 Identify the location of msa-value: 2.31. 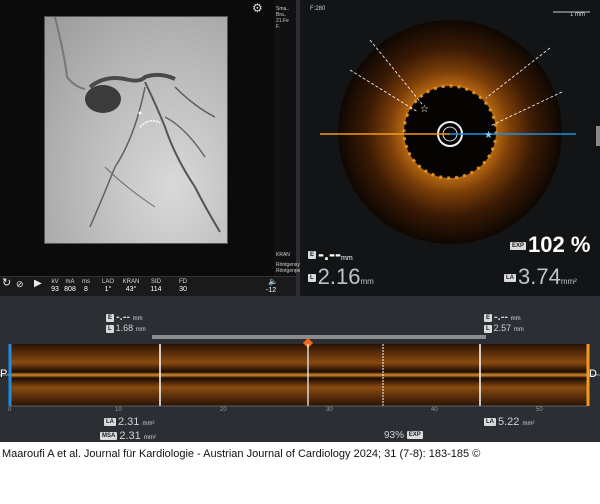
(130, 436).